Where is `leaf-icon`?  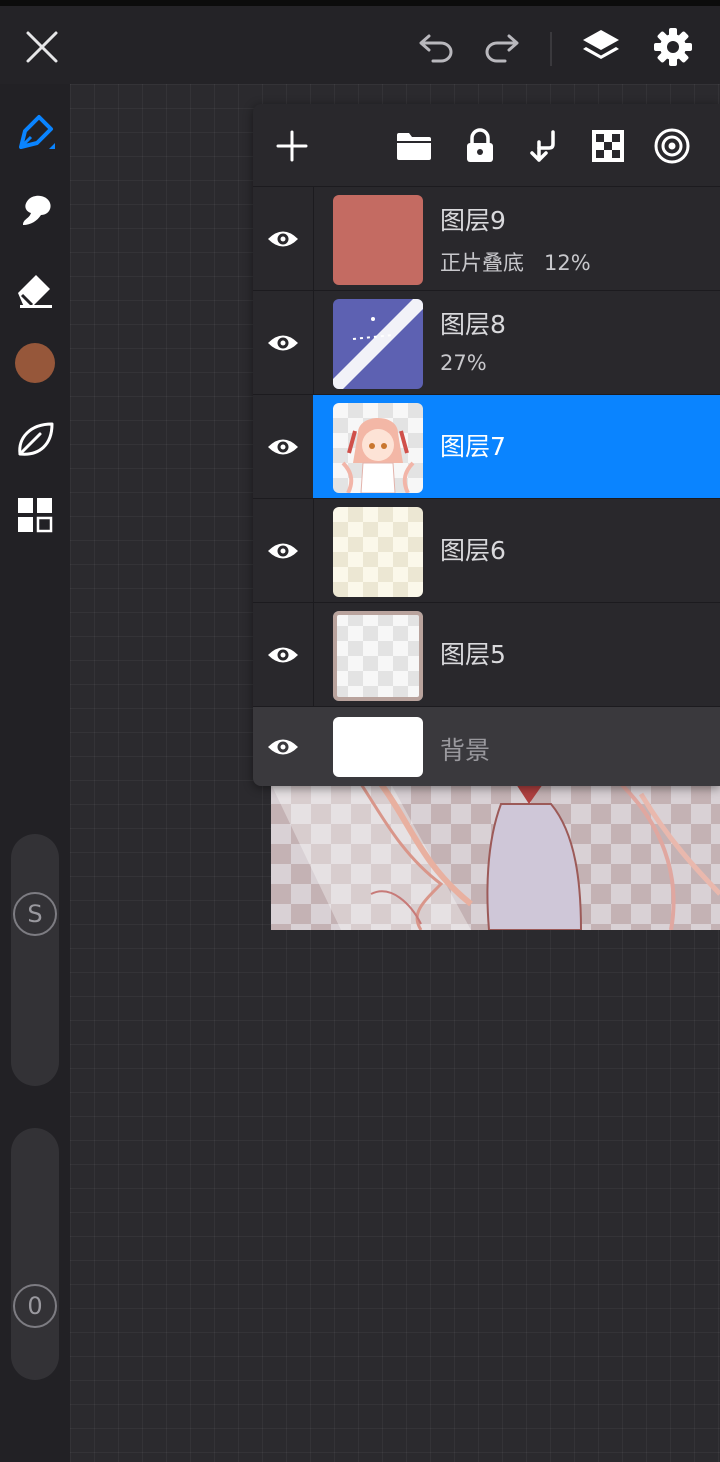 leaf-icon is located at coordinates (35, 439).